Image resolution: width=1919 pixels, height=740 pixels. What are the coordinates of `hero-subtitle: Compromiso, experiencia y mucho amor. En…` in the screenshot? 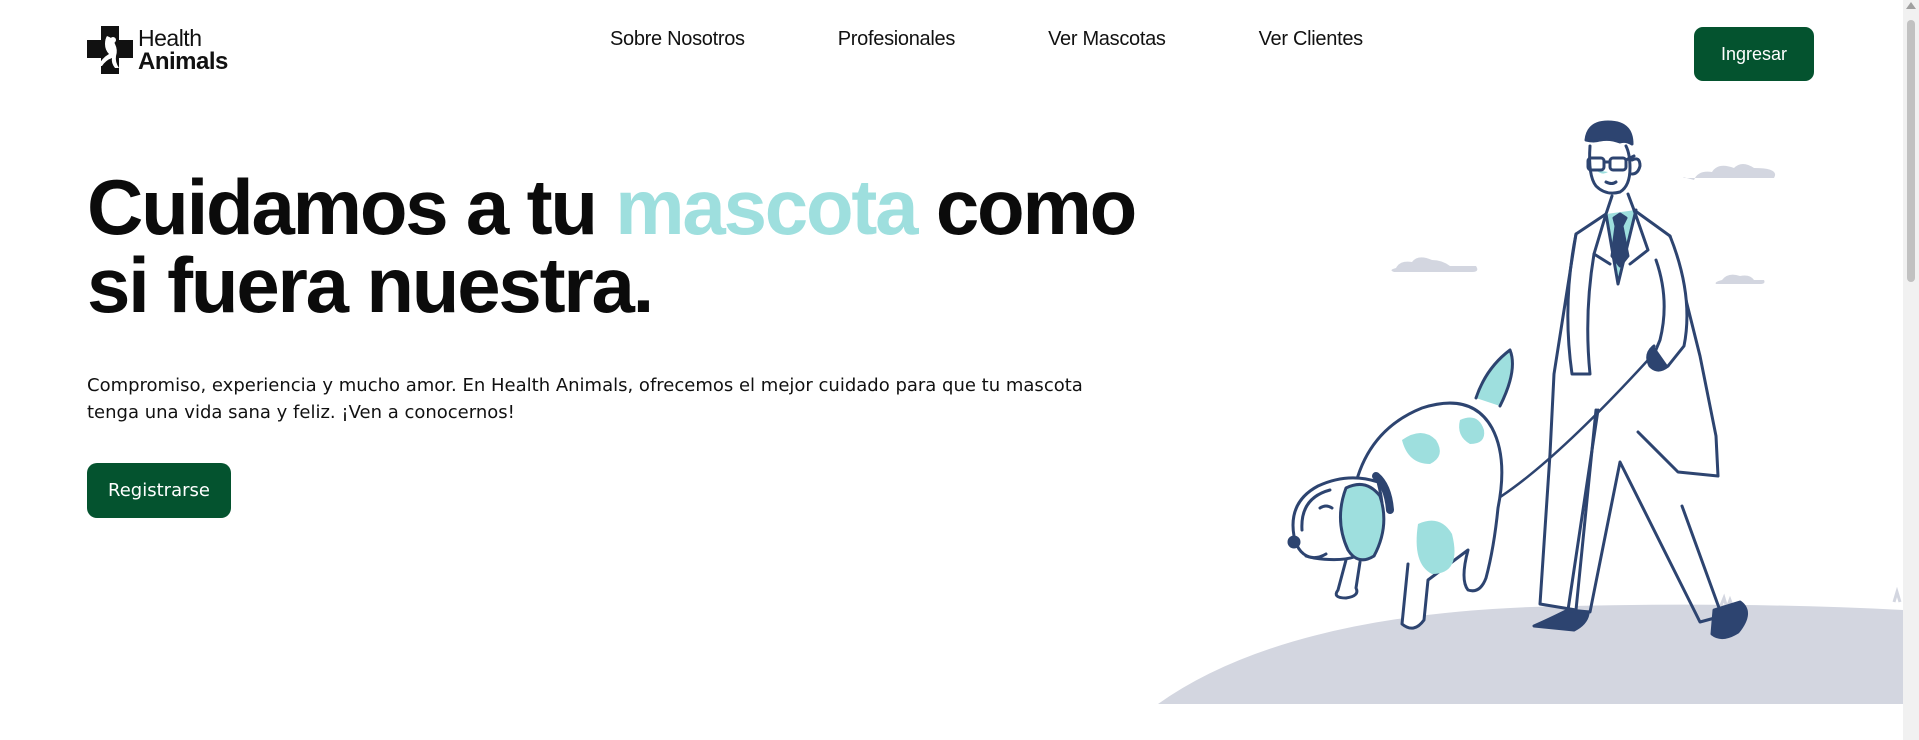 It's located at (585, 399).